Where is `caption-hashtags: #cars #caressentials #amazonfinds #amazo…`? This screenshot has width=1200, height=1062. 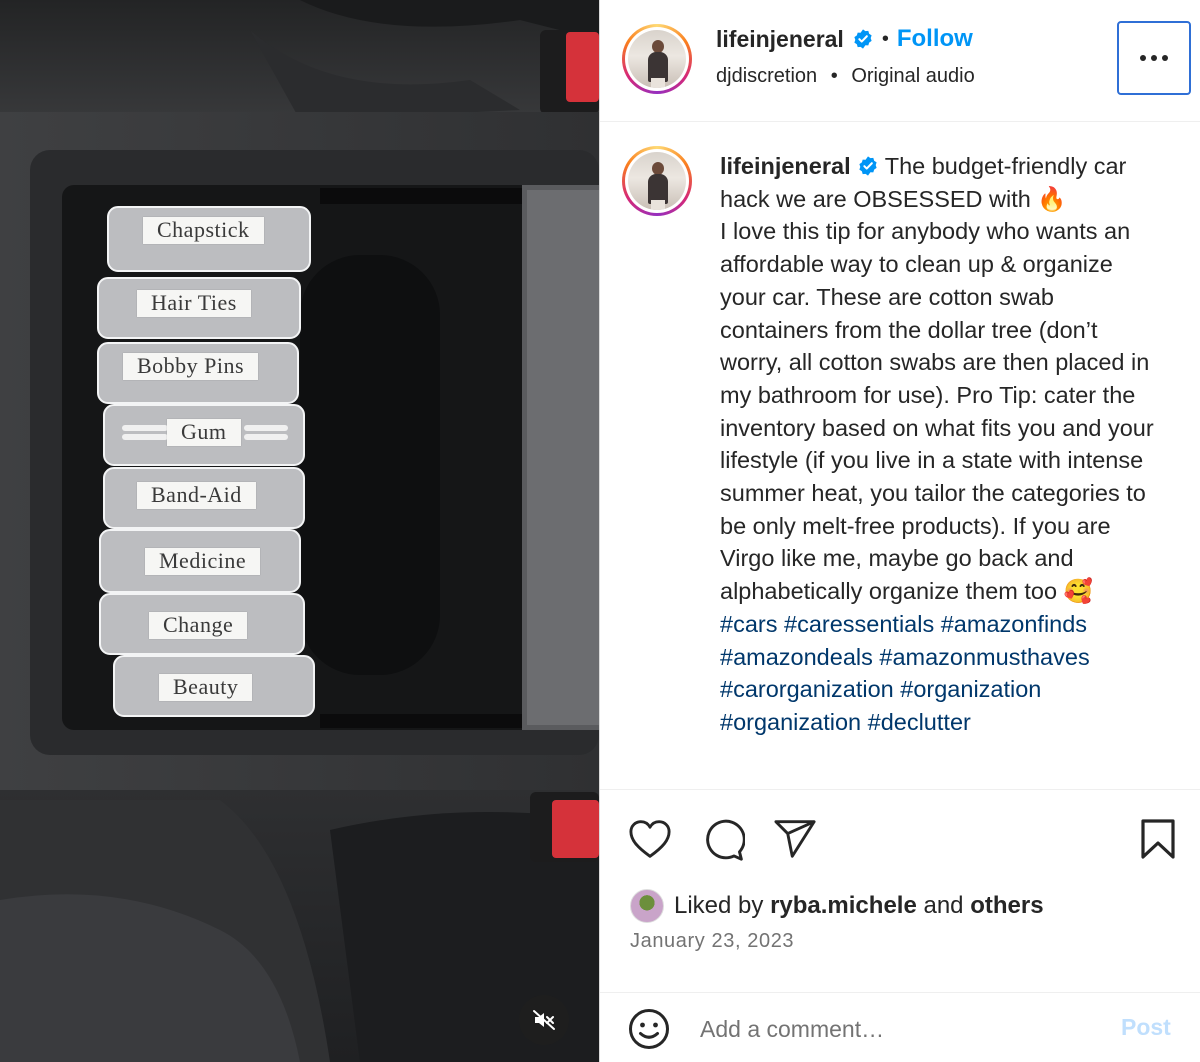
caption-hashtags: #cars #caressentials #amazonfinds #amazo… is located at coordinates (908, 673).